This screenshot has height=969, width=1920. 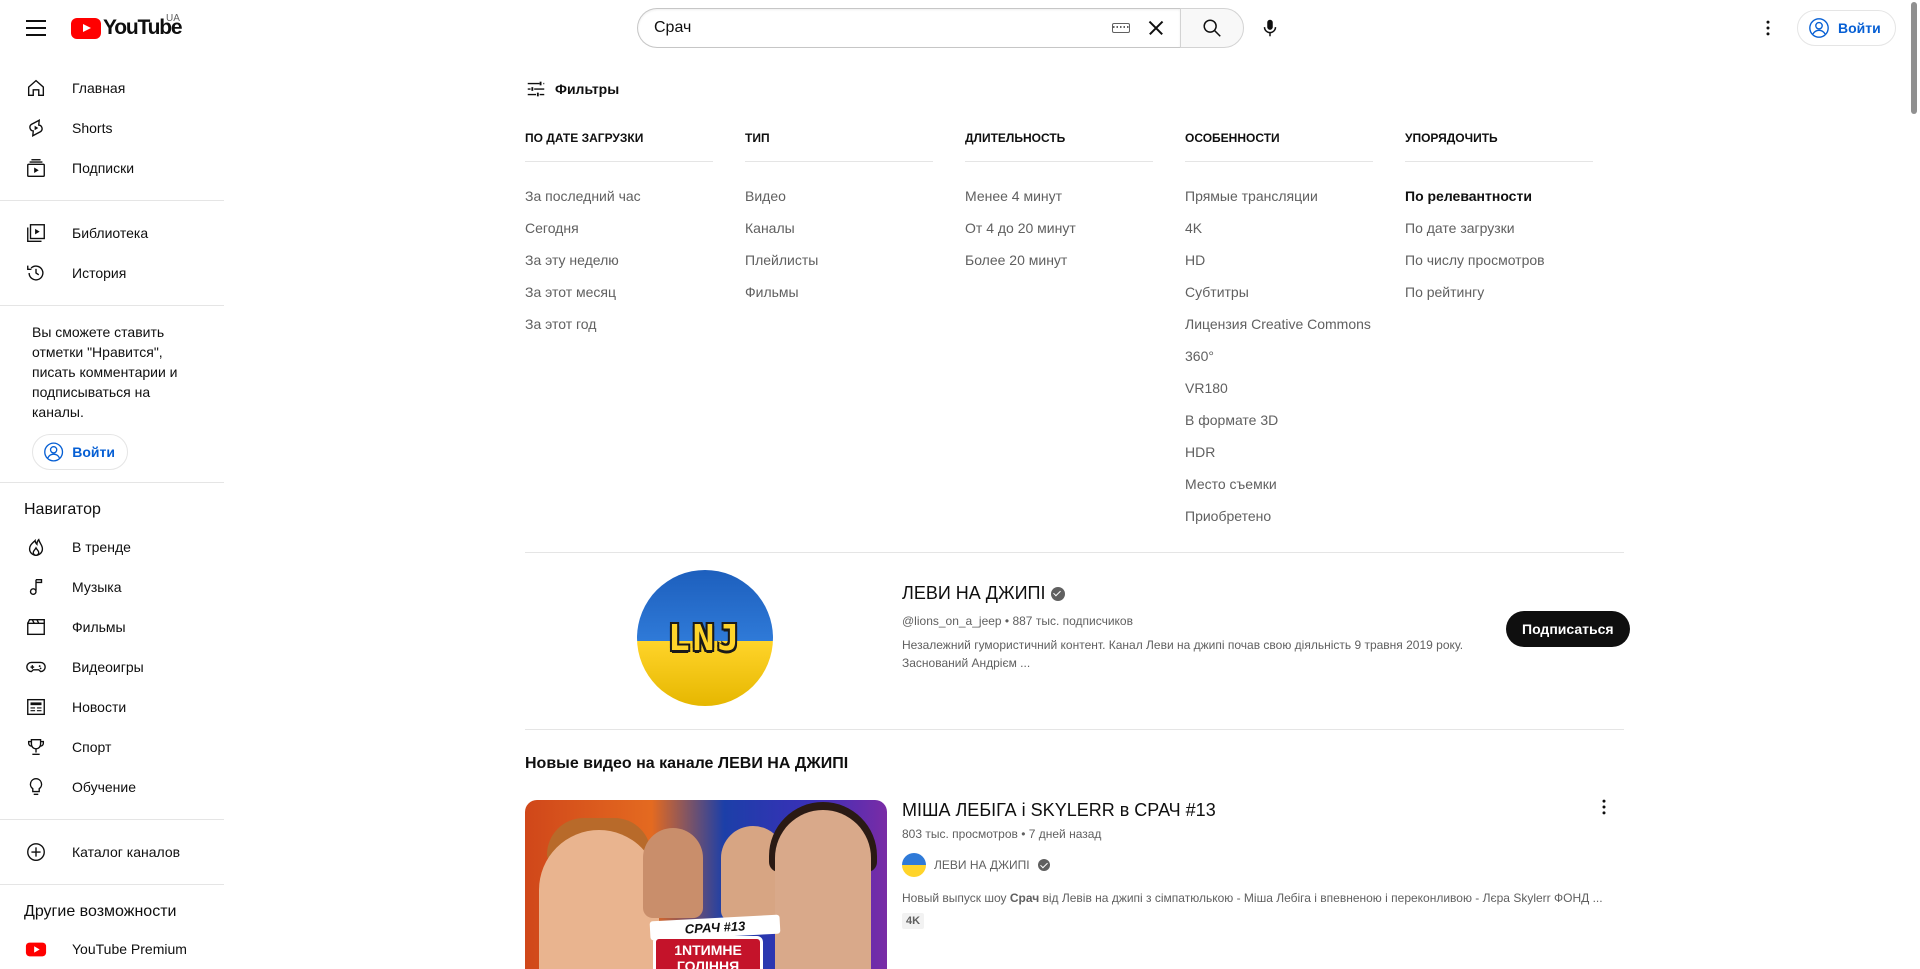 What do you see at coordinates (92, 747) in the screenshot?
I see `sidebar-item-label: Спорт` at bounding box center [92, 747].